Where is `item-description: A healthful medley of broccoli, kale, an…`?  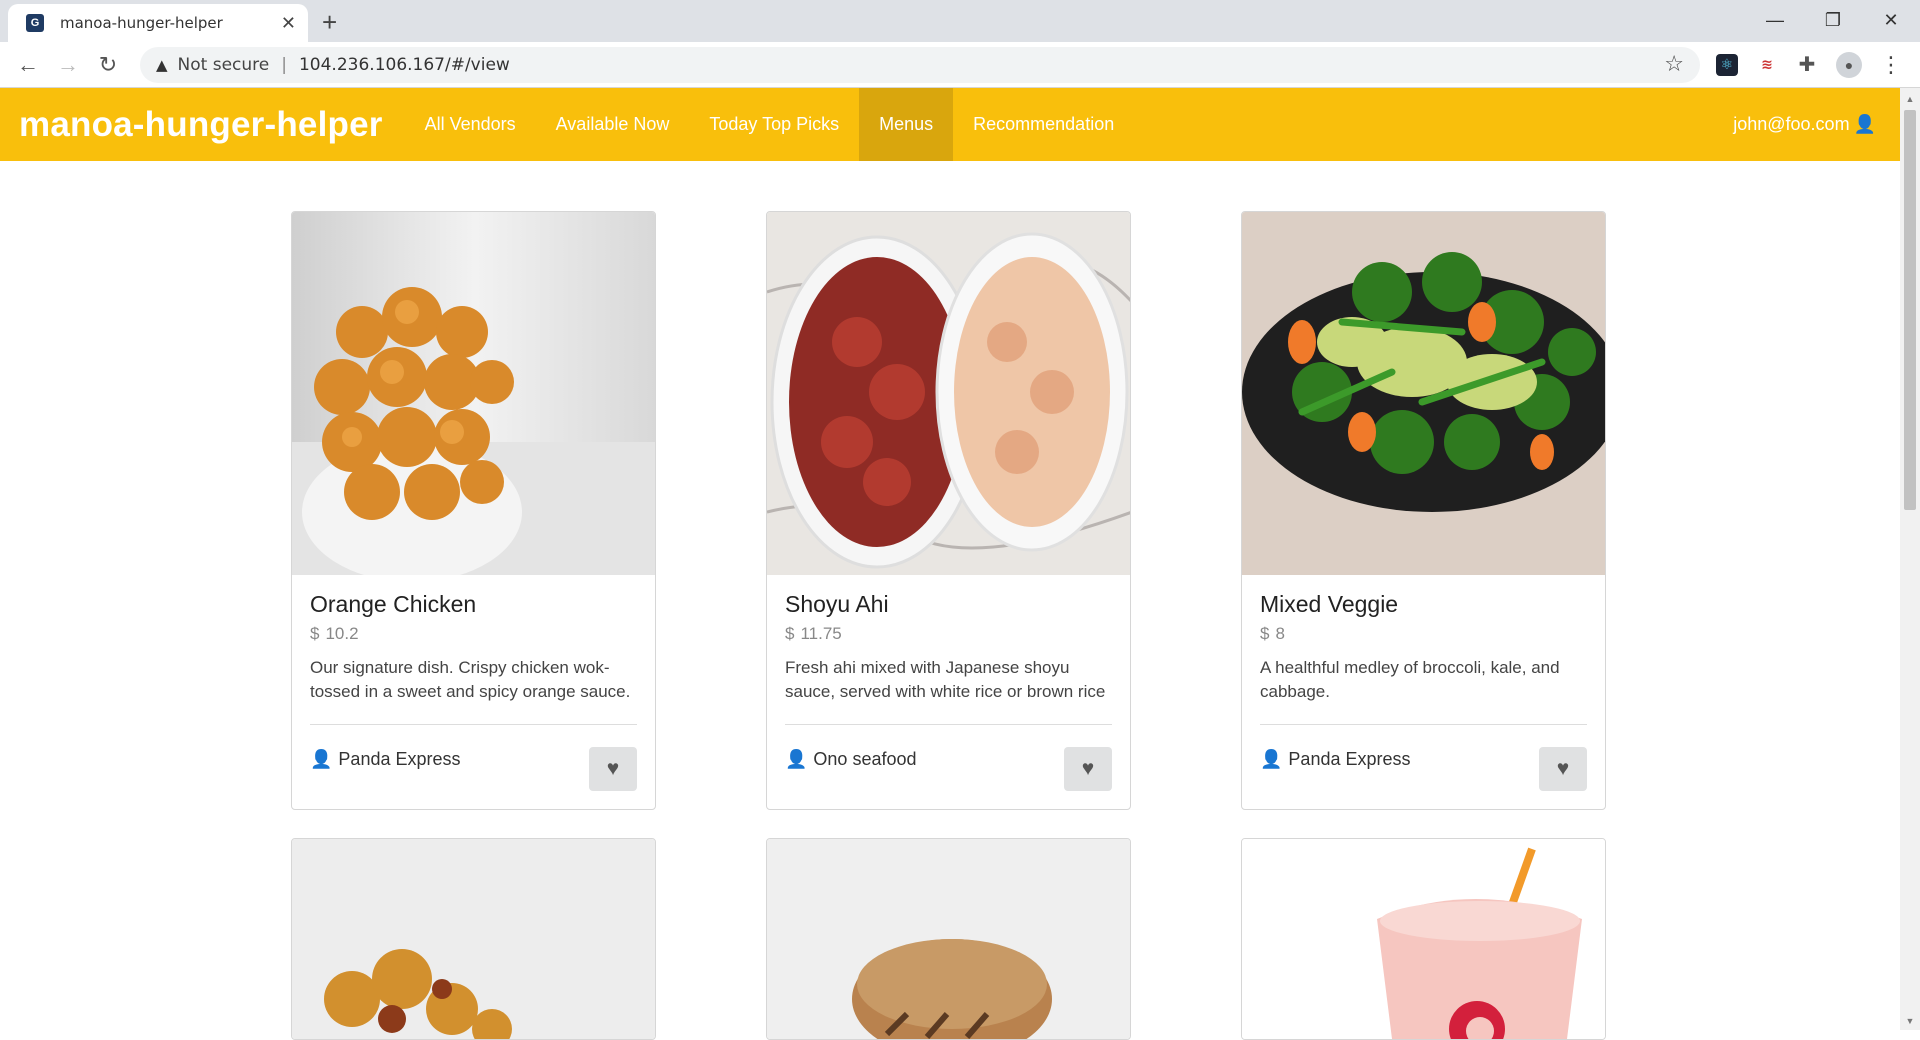
item-description: A healthful medley of broccoli, kale, an… is located at coordinates (1410, 679).